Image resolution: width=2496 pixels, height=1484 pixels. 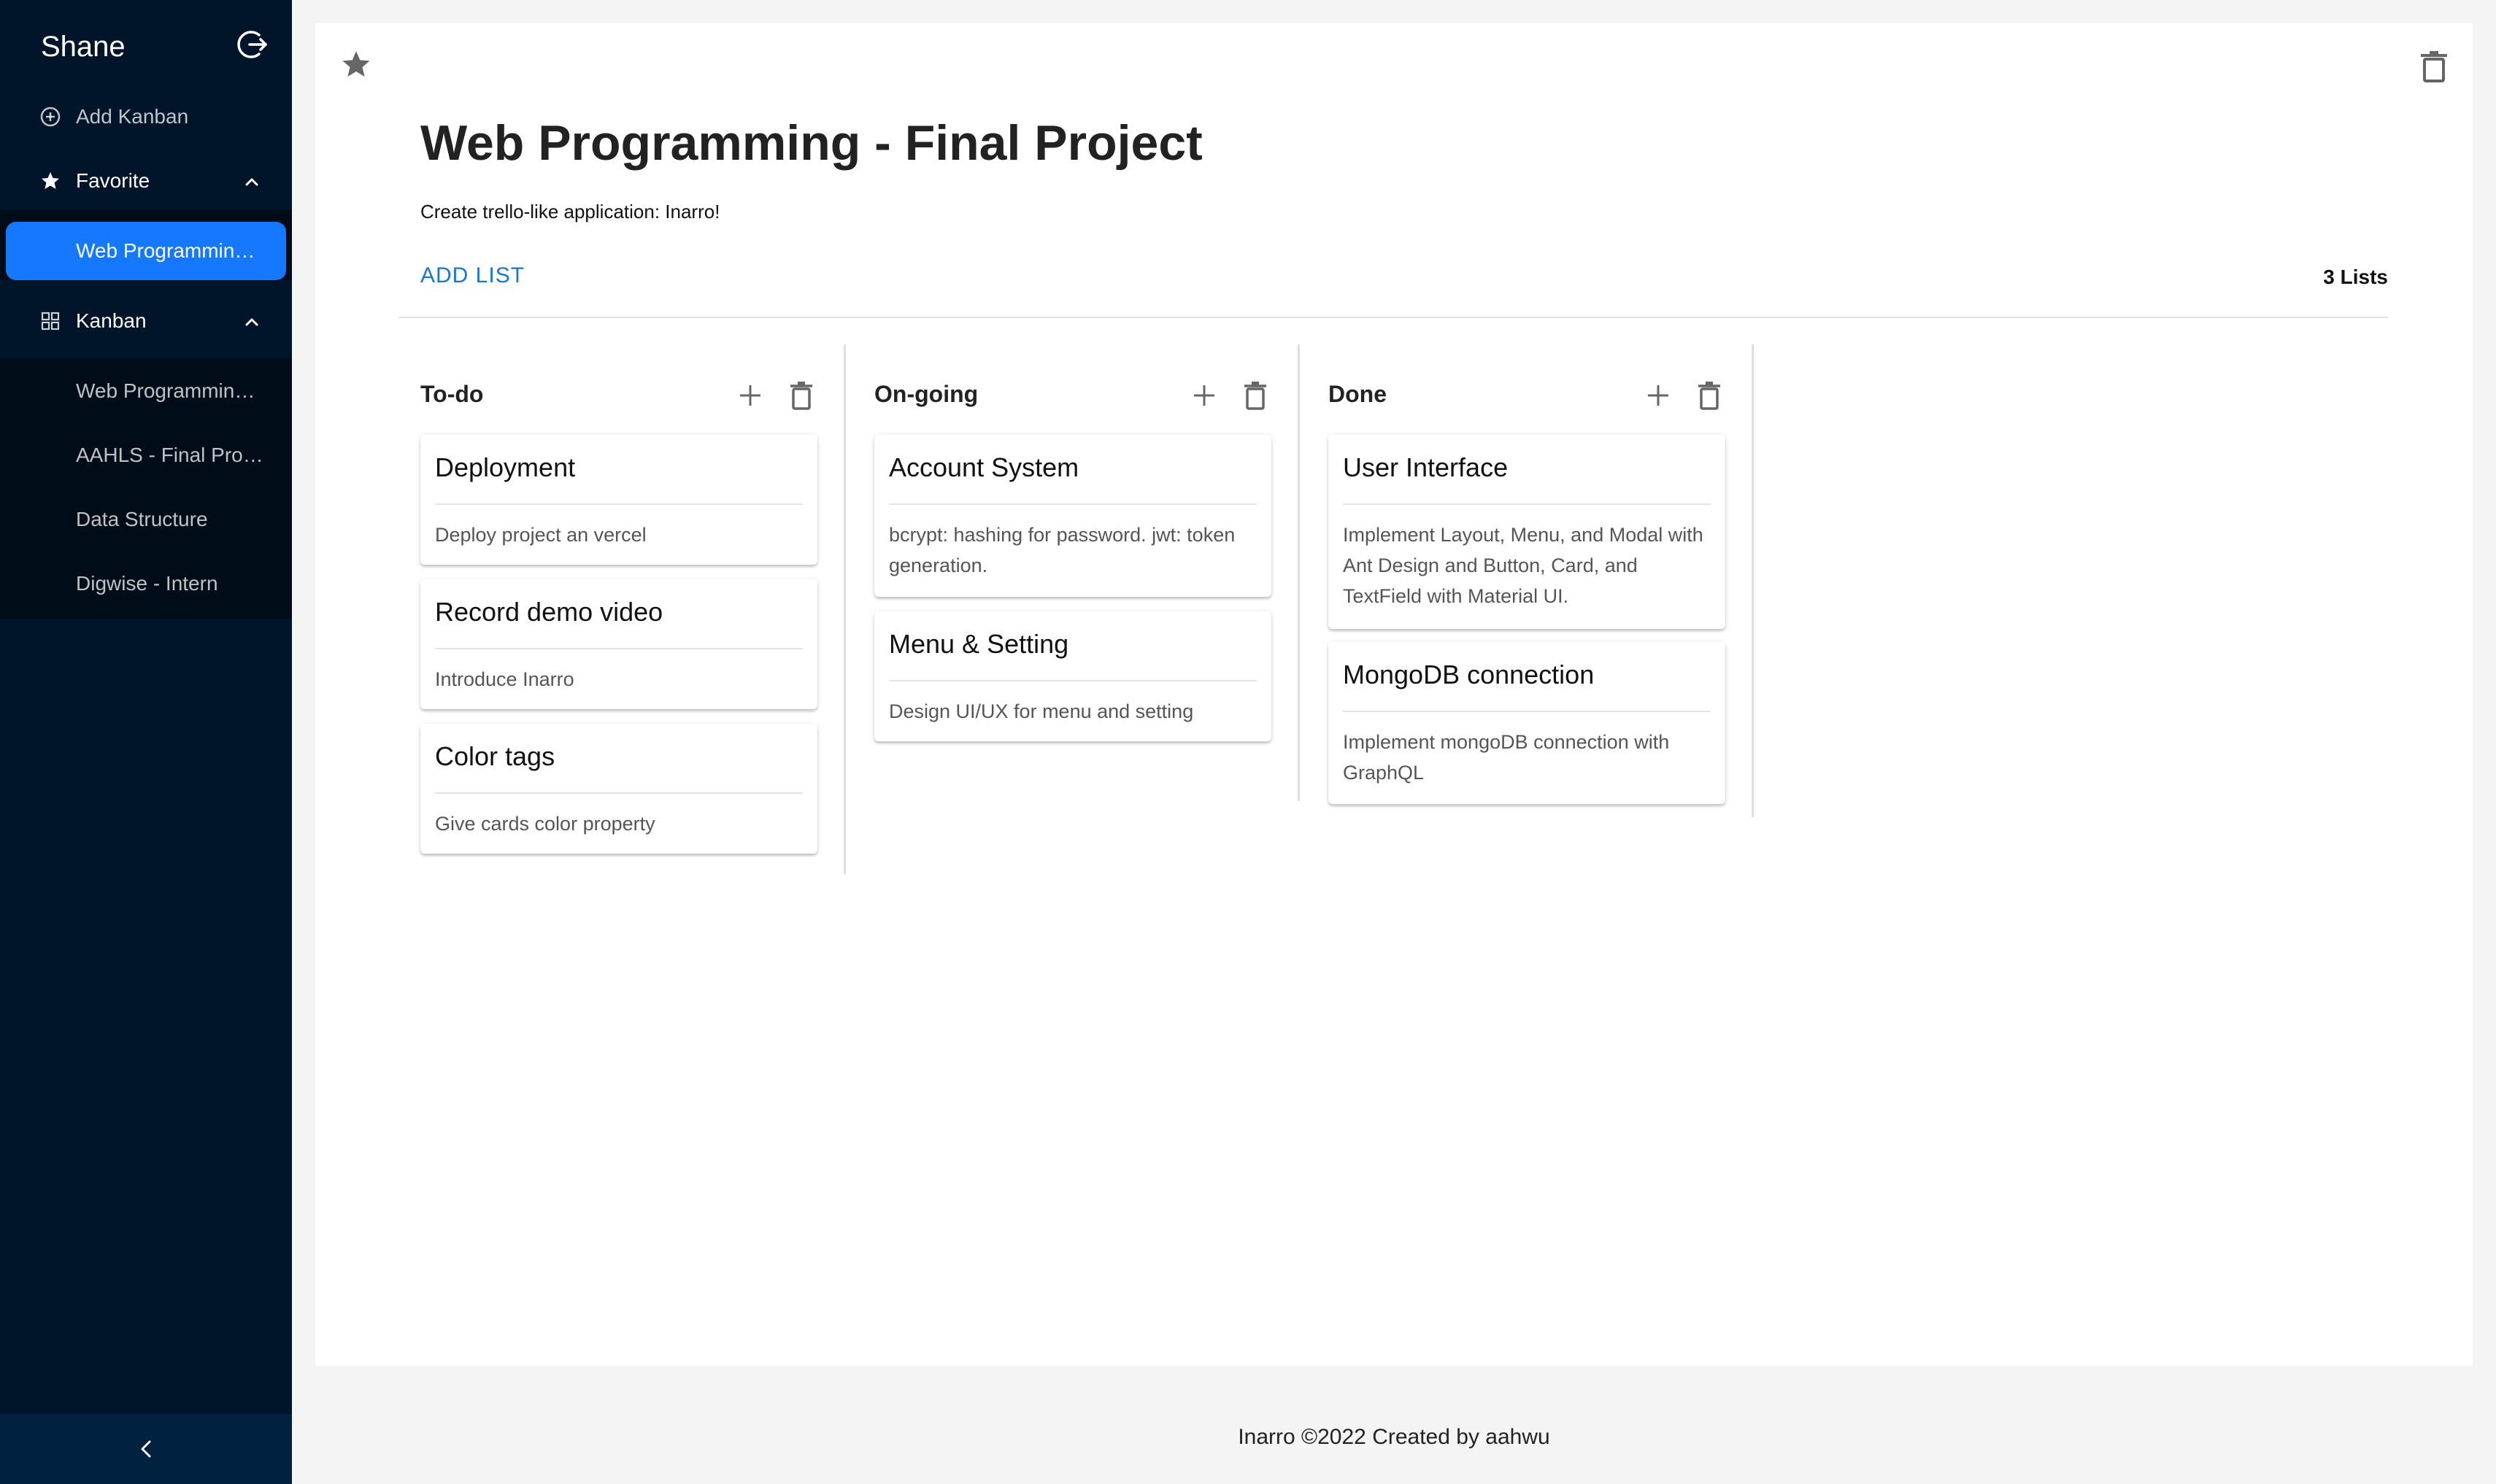 I want to click on kanban-item-label: Digwise - Intern, so click(x=147, y=583).